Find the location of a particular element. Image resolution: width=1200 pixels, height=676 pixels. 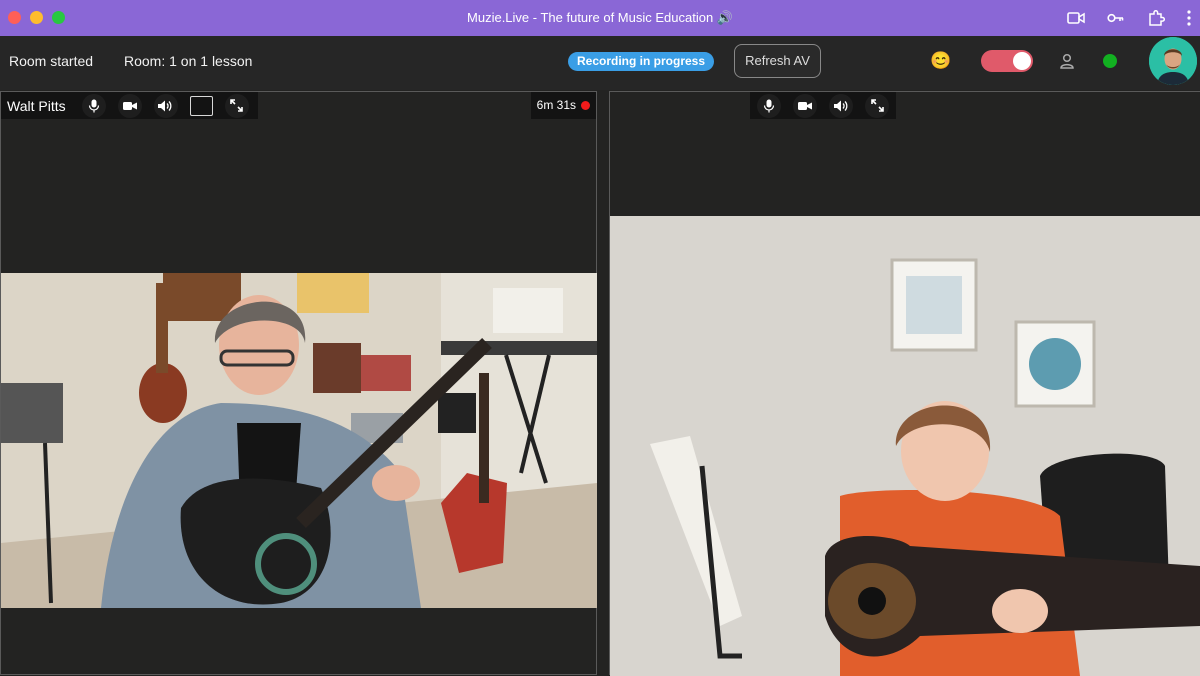

participant-name: Walt Pitts is located at coordinates (36, 105).